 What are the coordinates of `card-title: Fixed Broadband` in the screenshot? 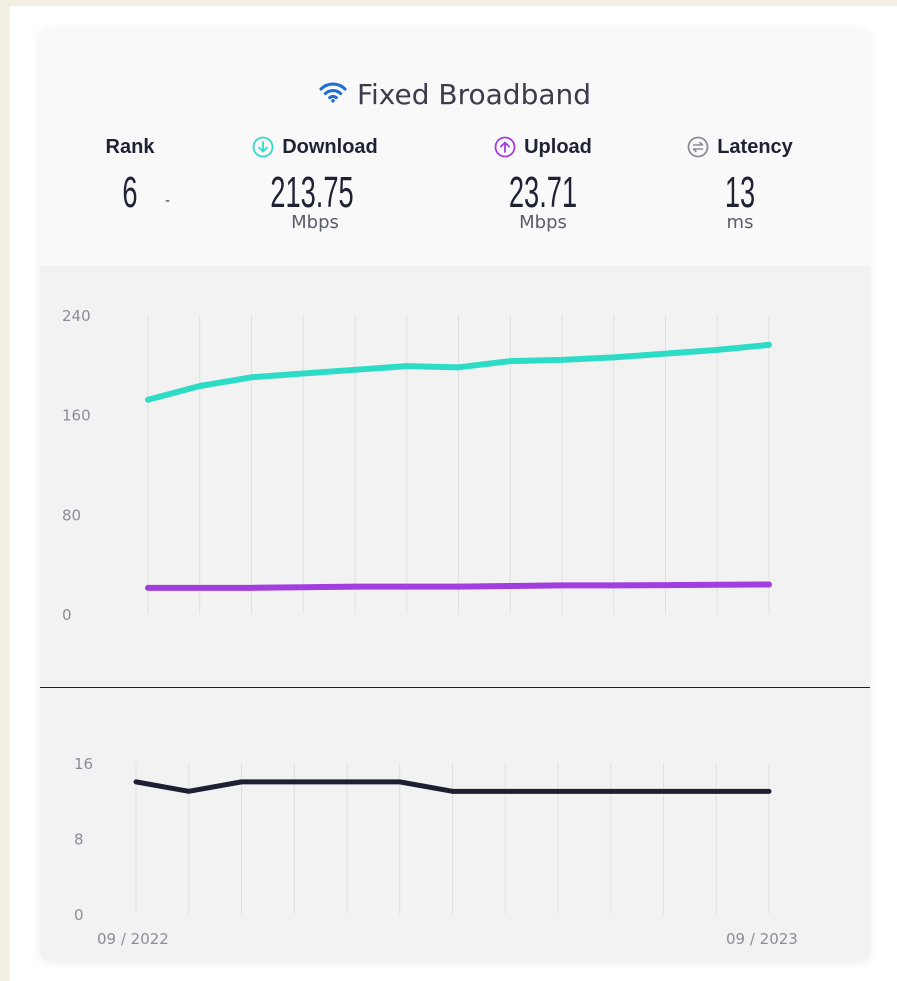 It's located at (455, 94).